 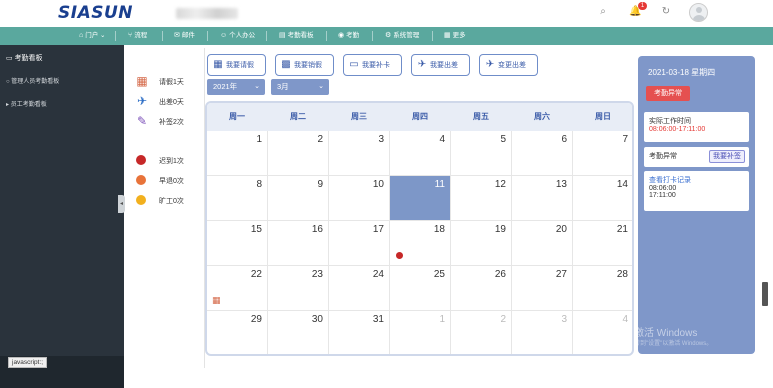 What do you see at coordinates (237, 198) in the screenshot?
I see `calendar-day: 8` at bounding box center [237, 198].